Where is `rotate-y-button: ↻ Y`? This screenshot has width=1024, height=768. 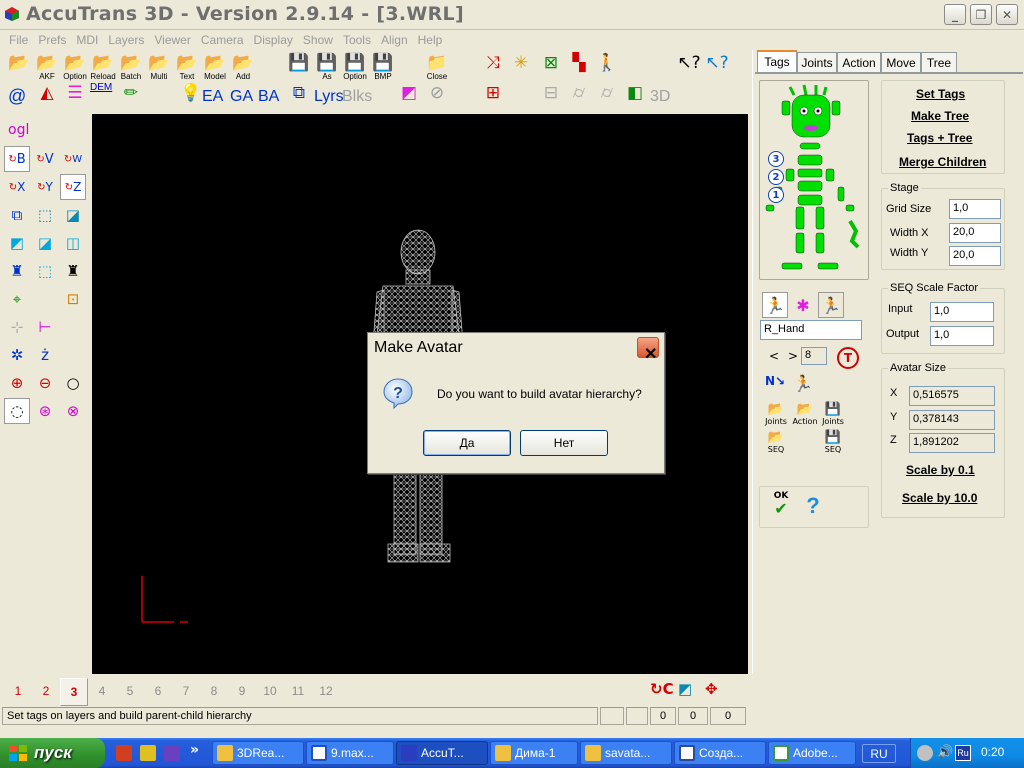
rotate-y-button: ↻ Y is located at coordinates (45, 187).